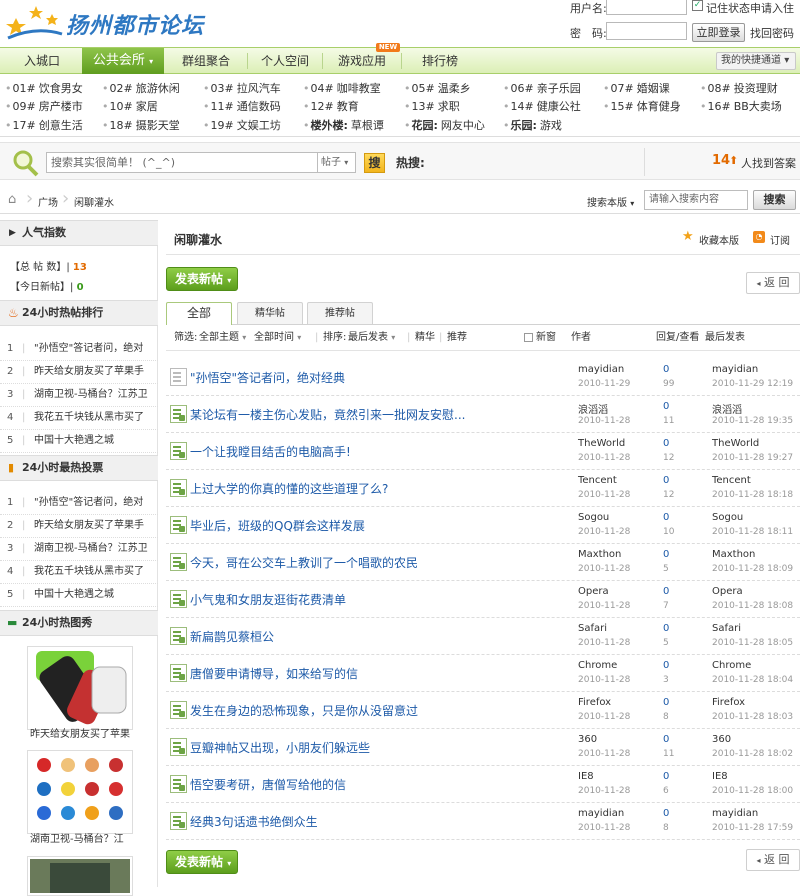 The height and width of the screenshot is (896, 800). What do you see at coordinates (199, 313) in the screenshot?
I see `tab-all: 全部` at bounding box center [199, 313].